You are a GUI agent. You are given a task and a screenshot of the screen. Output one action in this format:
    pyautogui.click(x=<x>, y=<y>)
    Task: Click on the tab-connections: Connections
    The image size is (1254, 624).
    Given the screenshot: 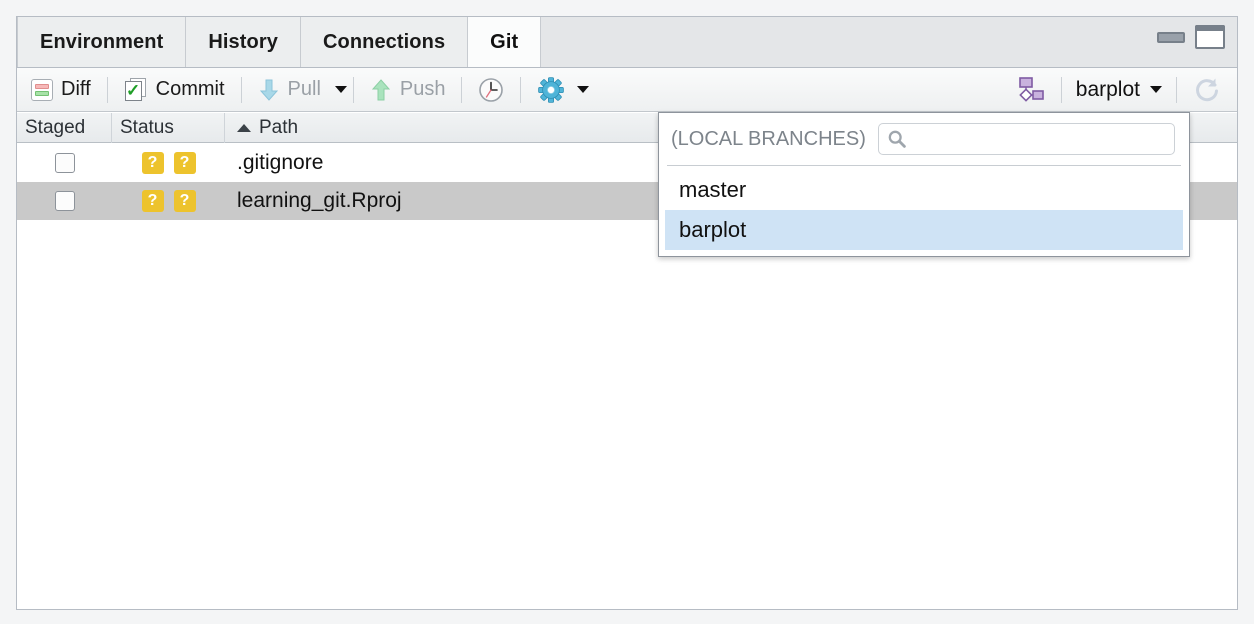 What is the action you would take?
    pyautogui.click(x=384, y=42)
    